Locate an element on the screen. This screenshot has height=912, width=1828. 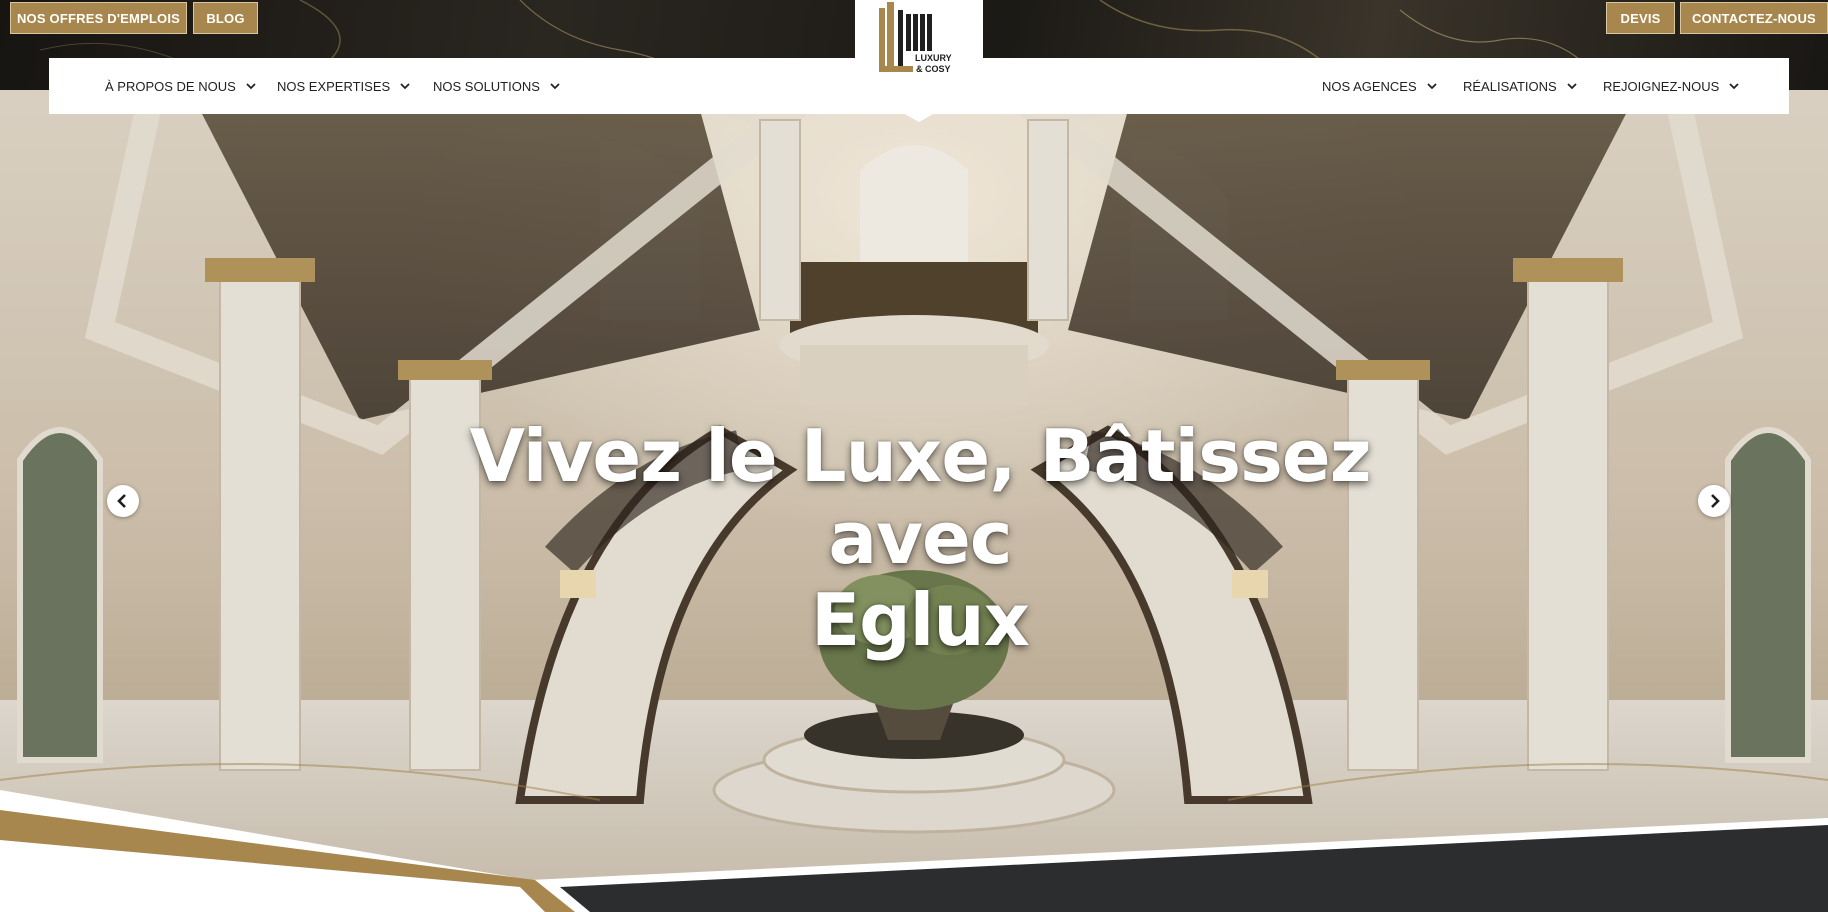
quote-button: DEVIS is located at coordinates (1640, 18).